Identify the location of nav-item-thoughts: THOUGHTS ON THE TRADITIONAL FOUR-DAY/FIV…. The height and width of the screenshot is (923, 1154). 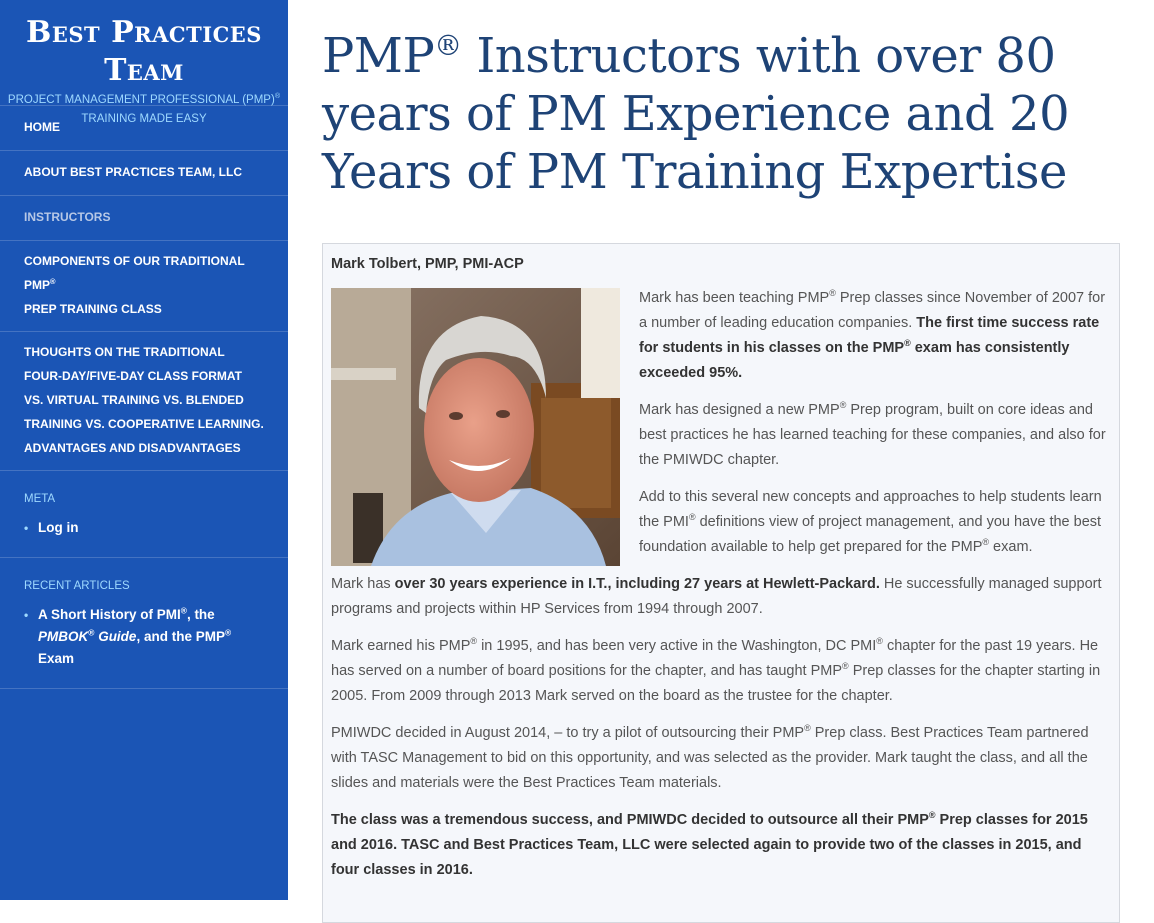
(144, 401).